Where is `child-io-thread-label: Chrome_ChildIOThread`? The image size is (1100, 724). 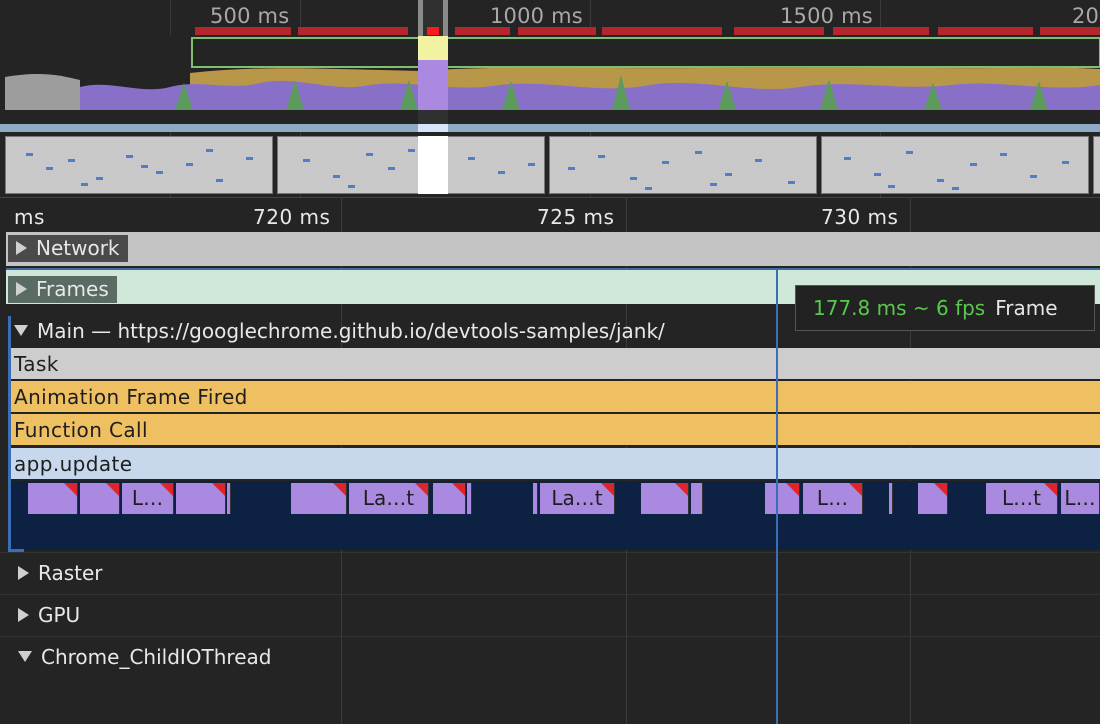 child-io-thread-label: Chrome_ChildIOThread is located at coordinates (156, 657).